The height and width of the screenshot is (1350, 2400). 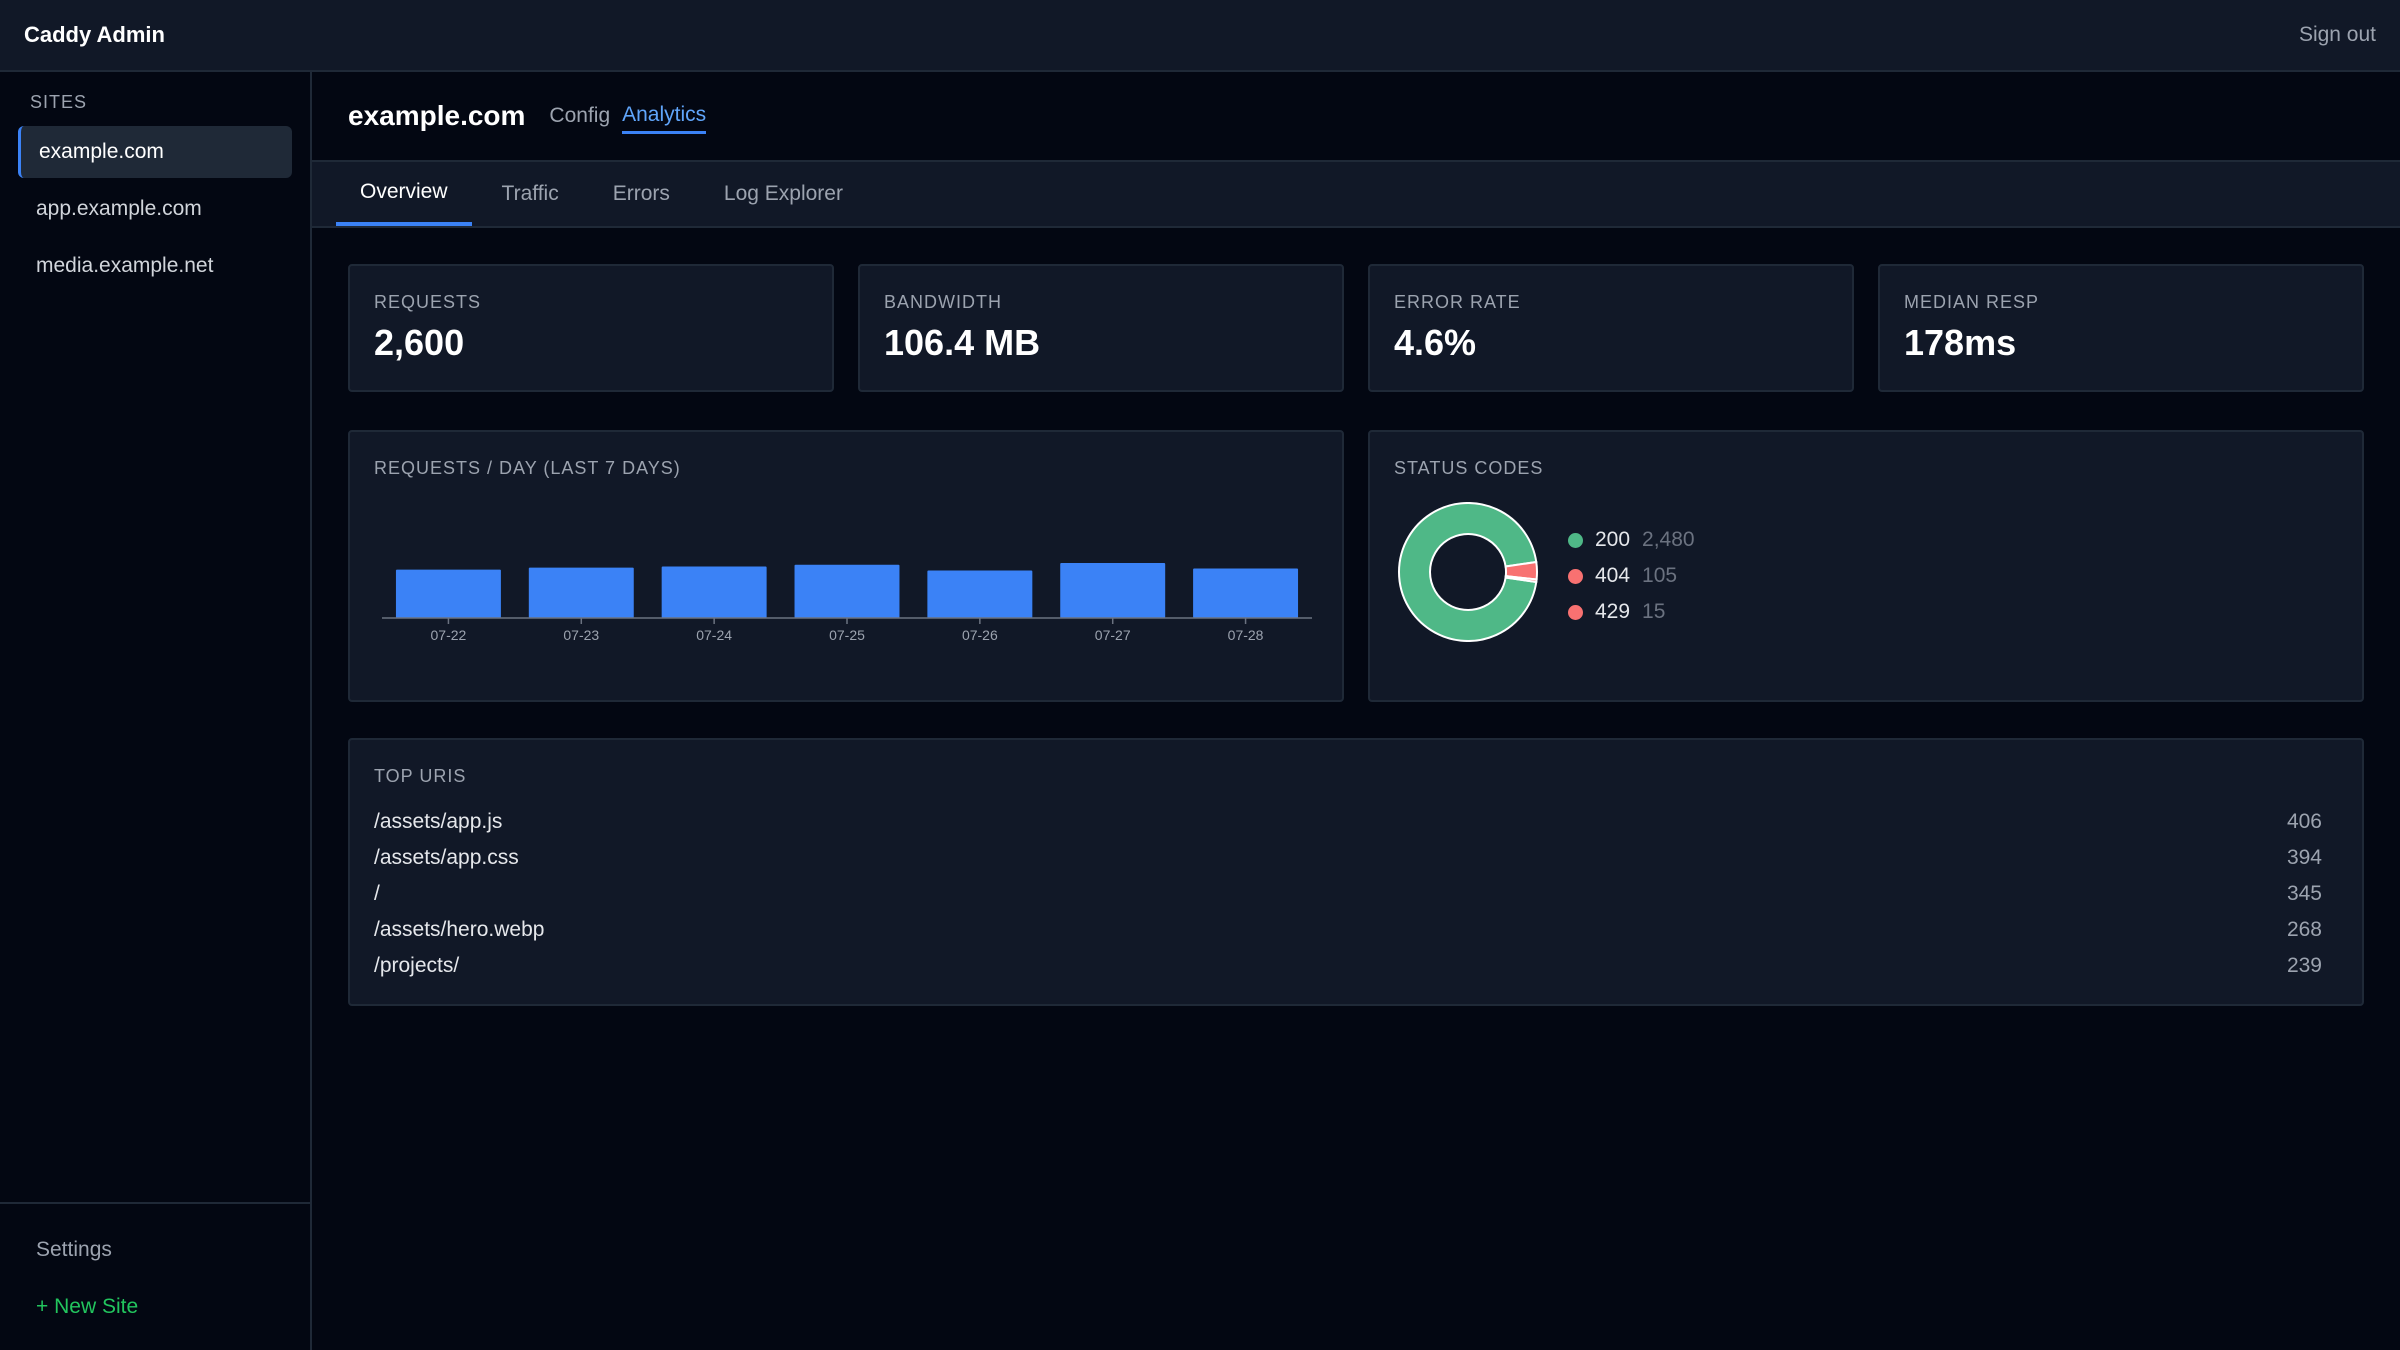 I want to click on x-tick-label: 07-26, so click(x=980, y=635).